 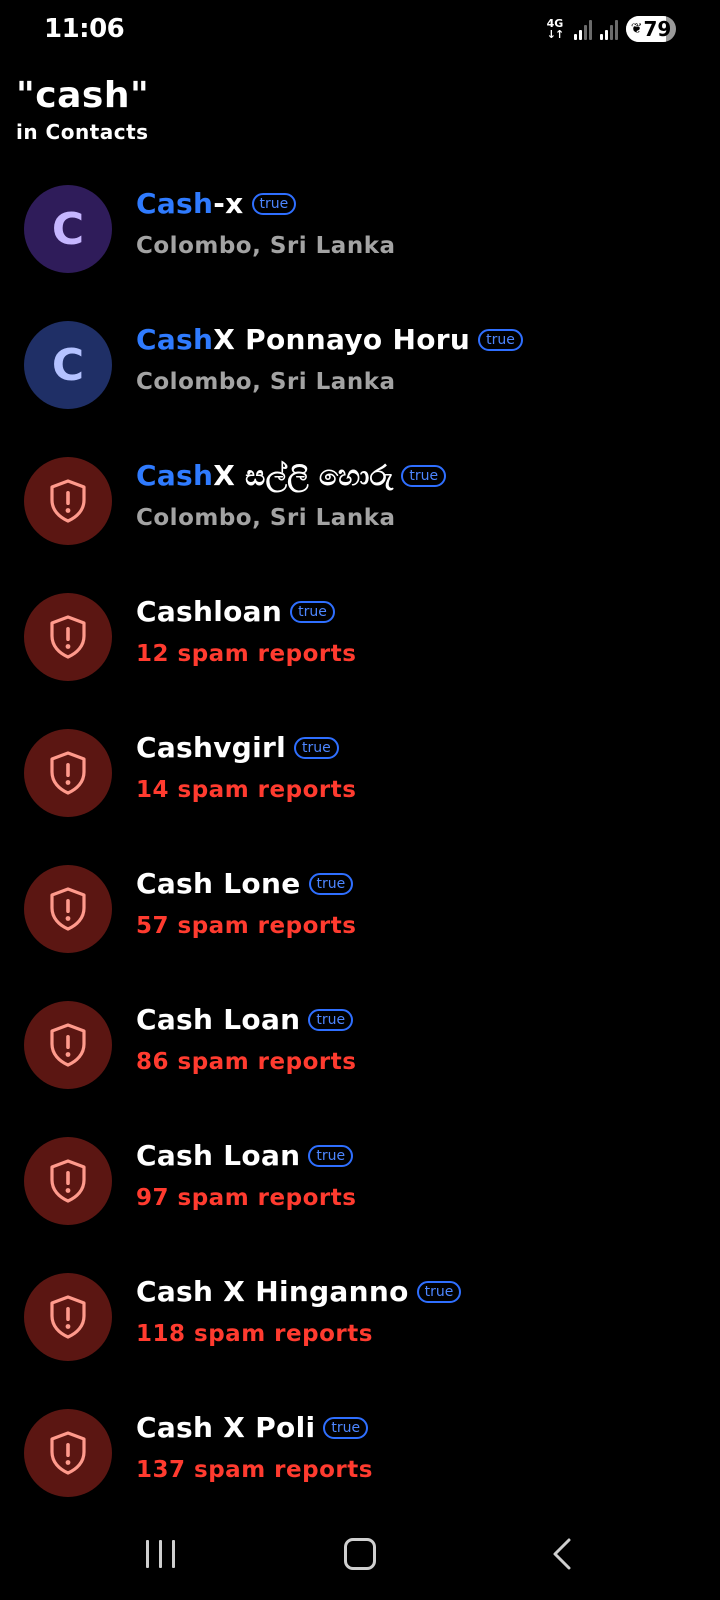 I want to click on name-text: -x, so click(x=228, y=203).